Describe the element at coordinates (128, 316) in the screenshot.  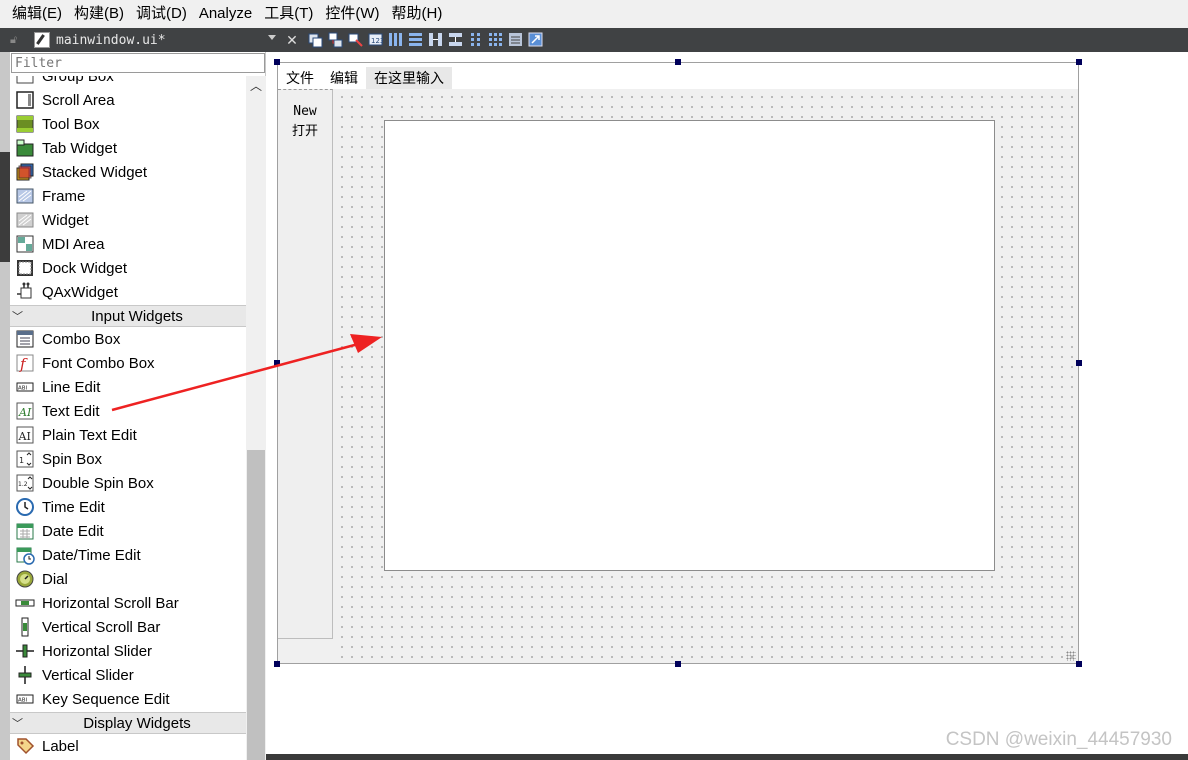
I see `category-input-widgets: ﹀ Input Widgets` at that location.